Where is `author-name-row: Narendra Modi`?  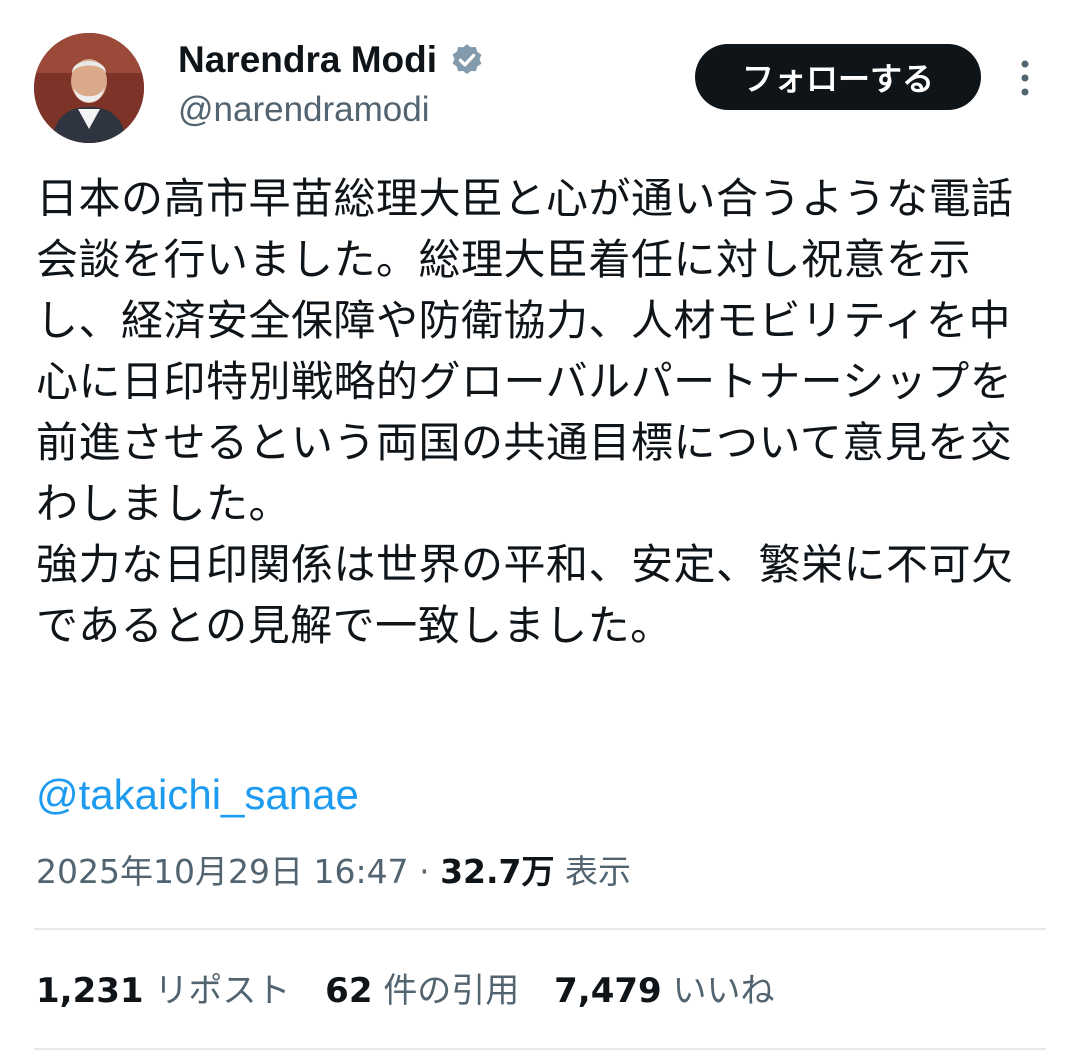 author-name-row: Narendra Modi is located at coordinates (331, 60).